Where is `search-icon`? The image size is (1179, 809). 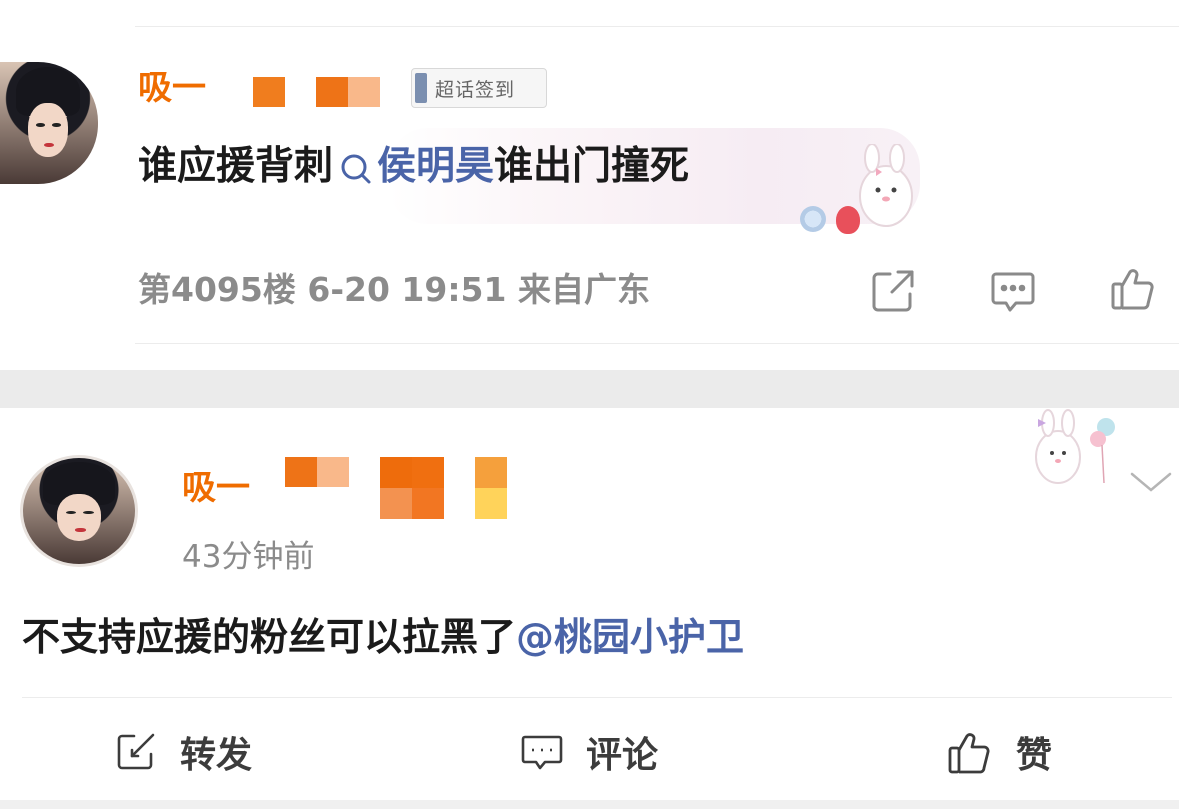 search-icon is located at coordinates (356, 167).